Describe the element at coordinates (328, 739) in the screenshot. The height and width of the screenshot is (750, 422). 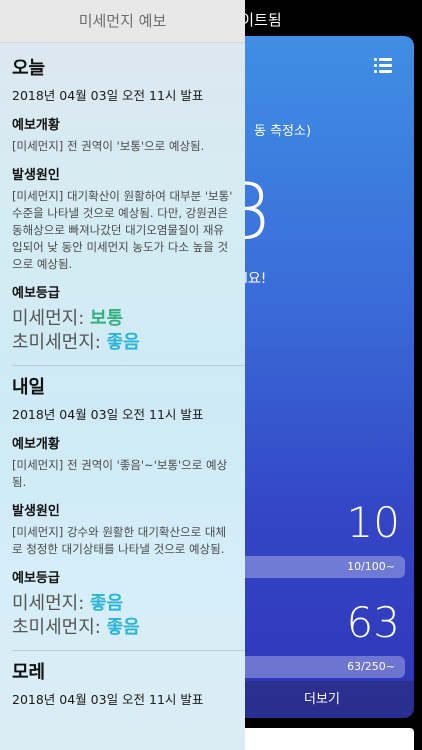
I see `bottom-panel` at that location.